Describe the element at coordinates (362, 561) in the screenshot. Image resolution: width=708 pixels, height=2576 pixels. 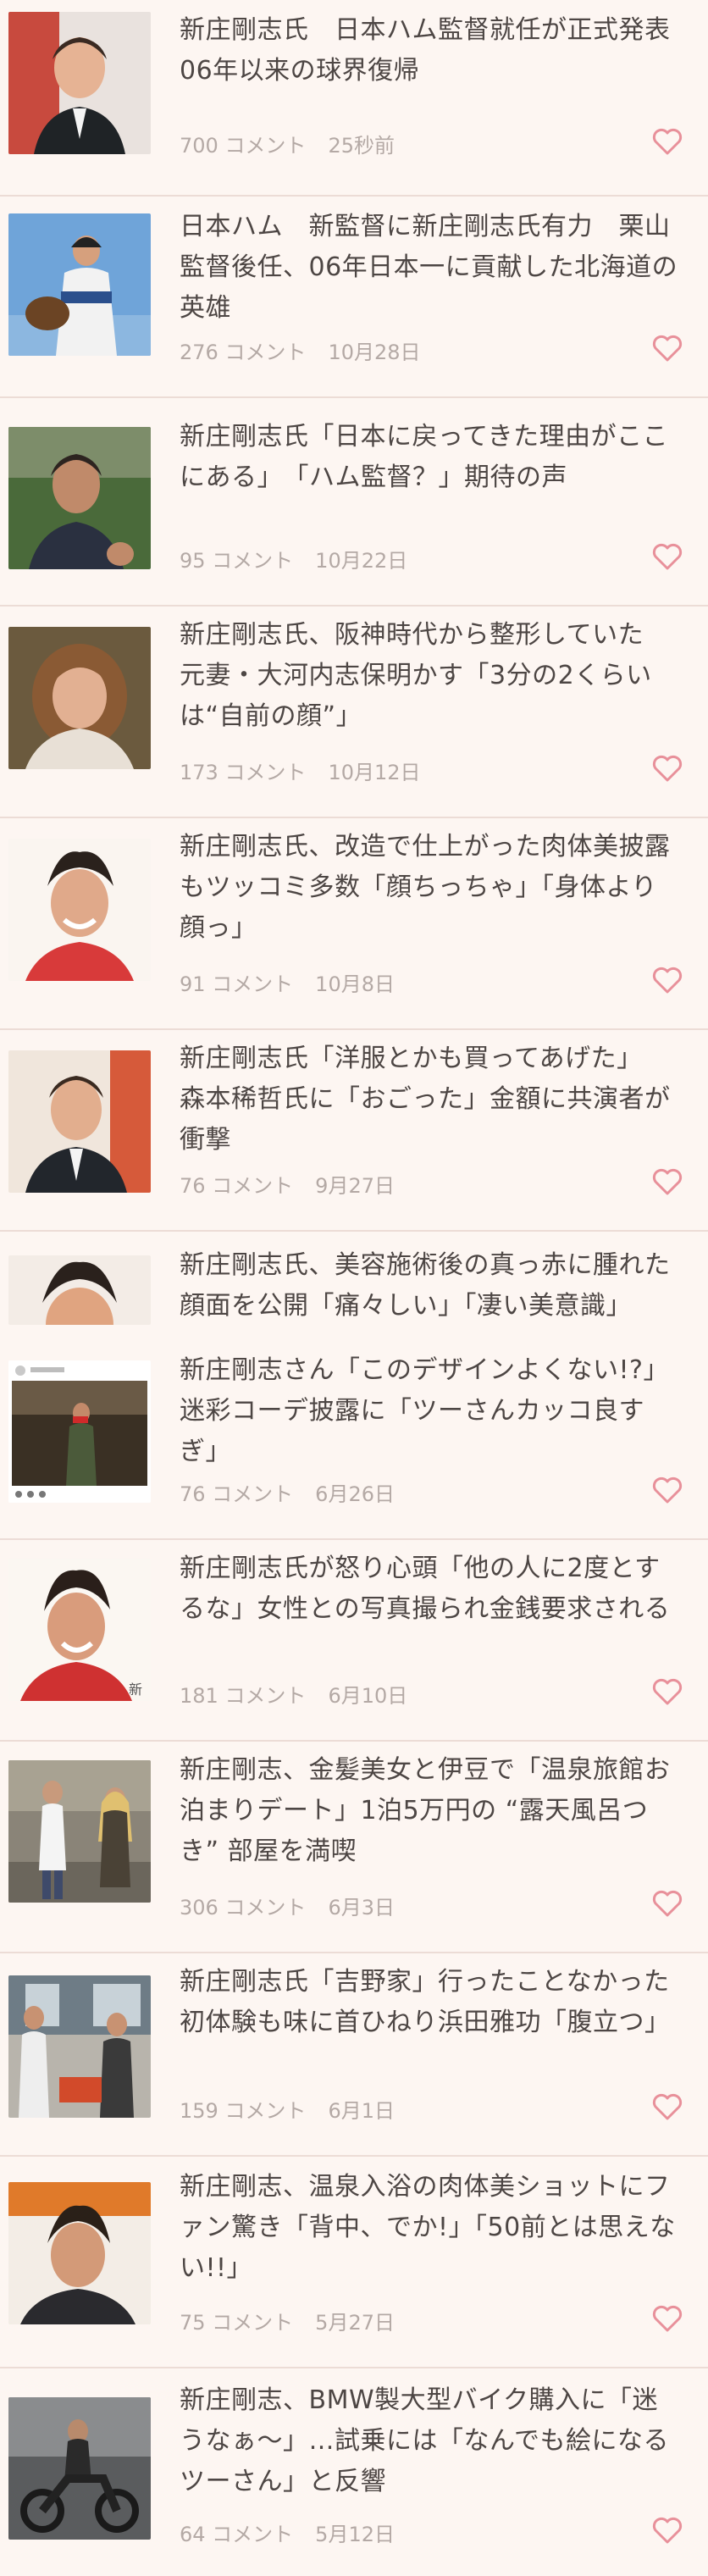
I see `news-date: 10月22日` at that location.